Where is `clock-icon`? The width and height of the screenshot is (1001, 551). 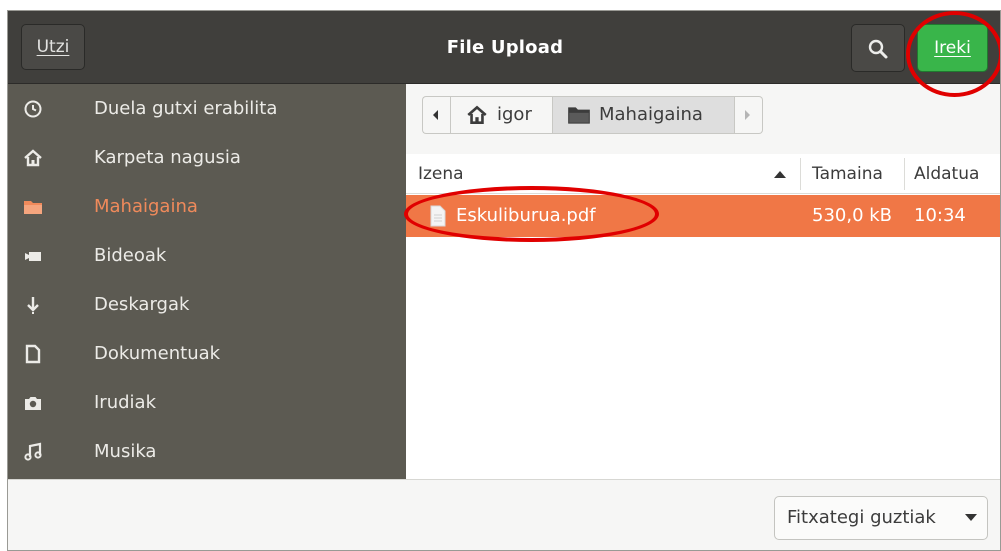
clock-icon is located at coordinates (33, 109).